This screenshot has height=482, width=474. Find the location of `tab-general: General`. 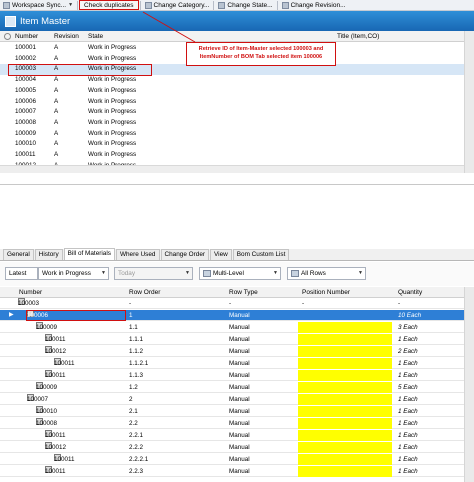

tab-general: General is located at coordinates (18, 254).